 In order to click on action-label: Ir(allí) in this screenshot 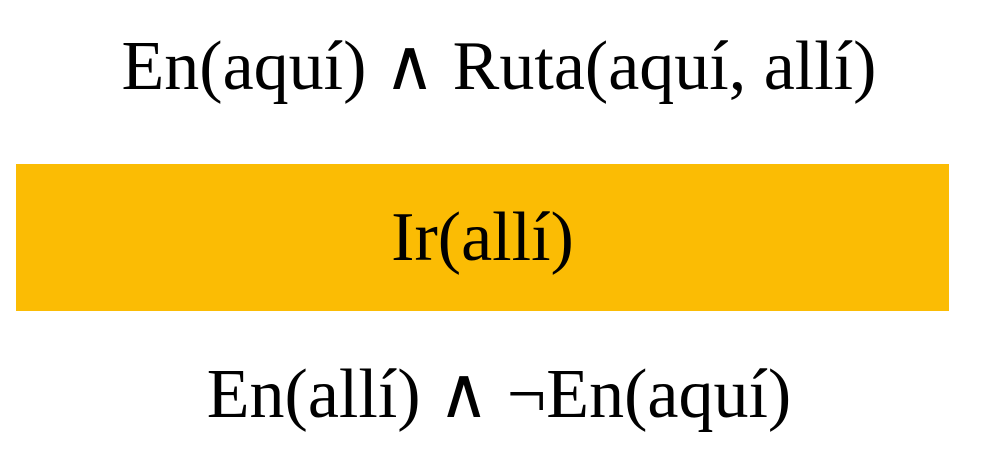, I will do `click(482, 237)`.